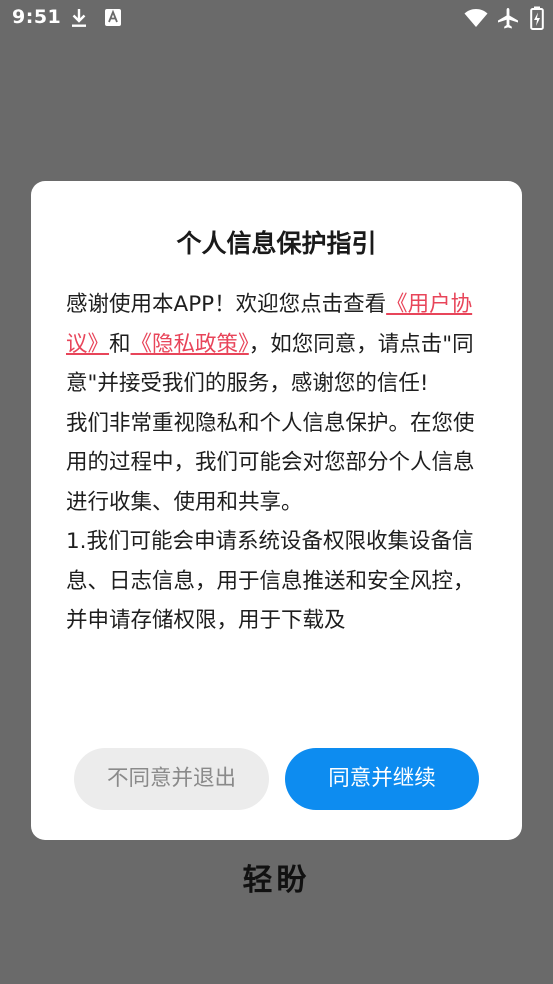 This screenshot has height=984, width=553. I want to click on intro-prefix: 感谢使用本APP！欢迎您点击查看, so click(226, 304).